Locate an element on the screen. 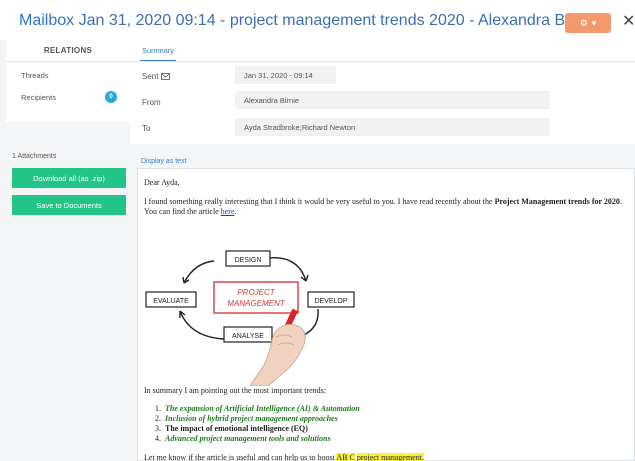 Image resolution: width=635 pixels, height=461 pixels. pm-center-label-1: PROJECT is located at coordinates (256, 292).